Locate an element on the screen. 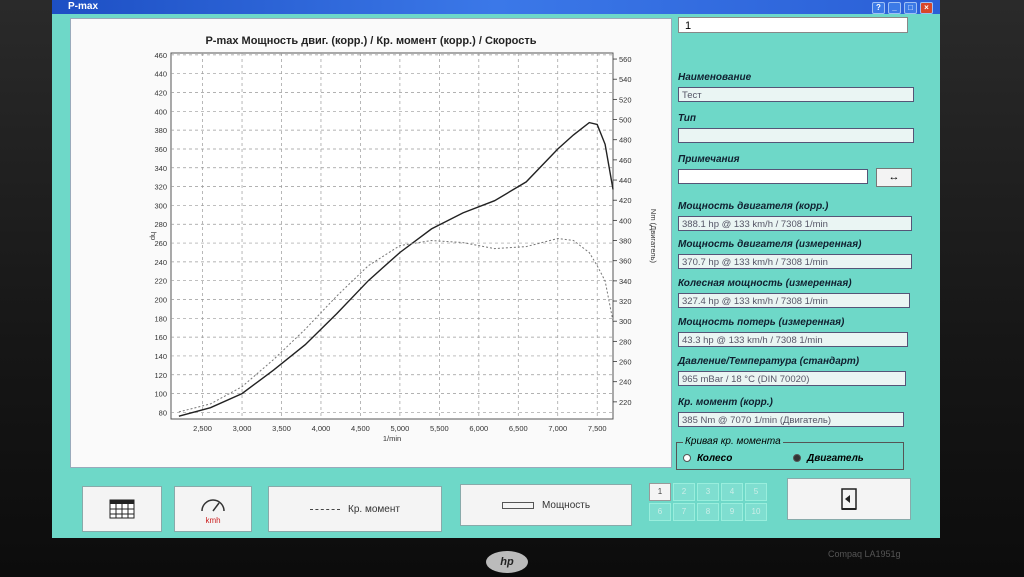 This screenshot has width=1024, height=577. radio-wheel: Колесо is located at coordinates (707, 458).